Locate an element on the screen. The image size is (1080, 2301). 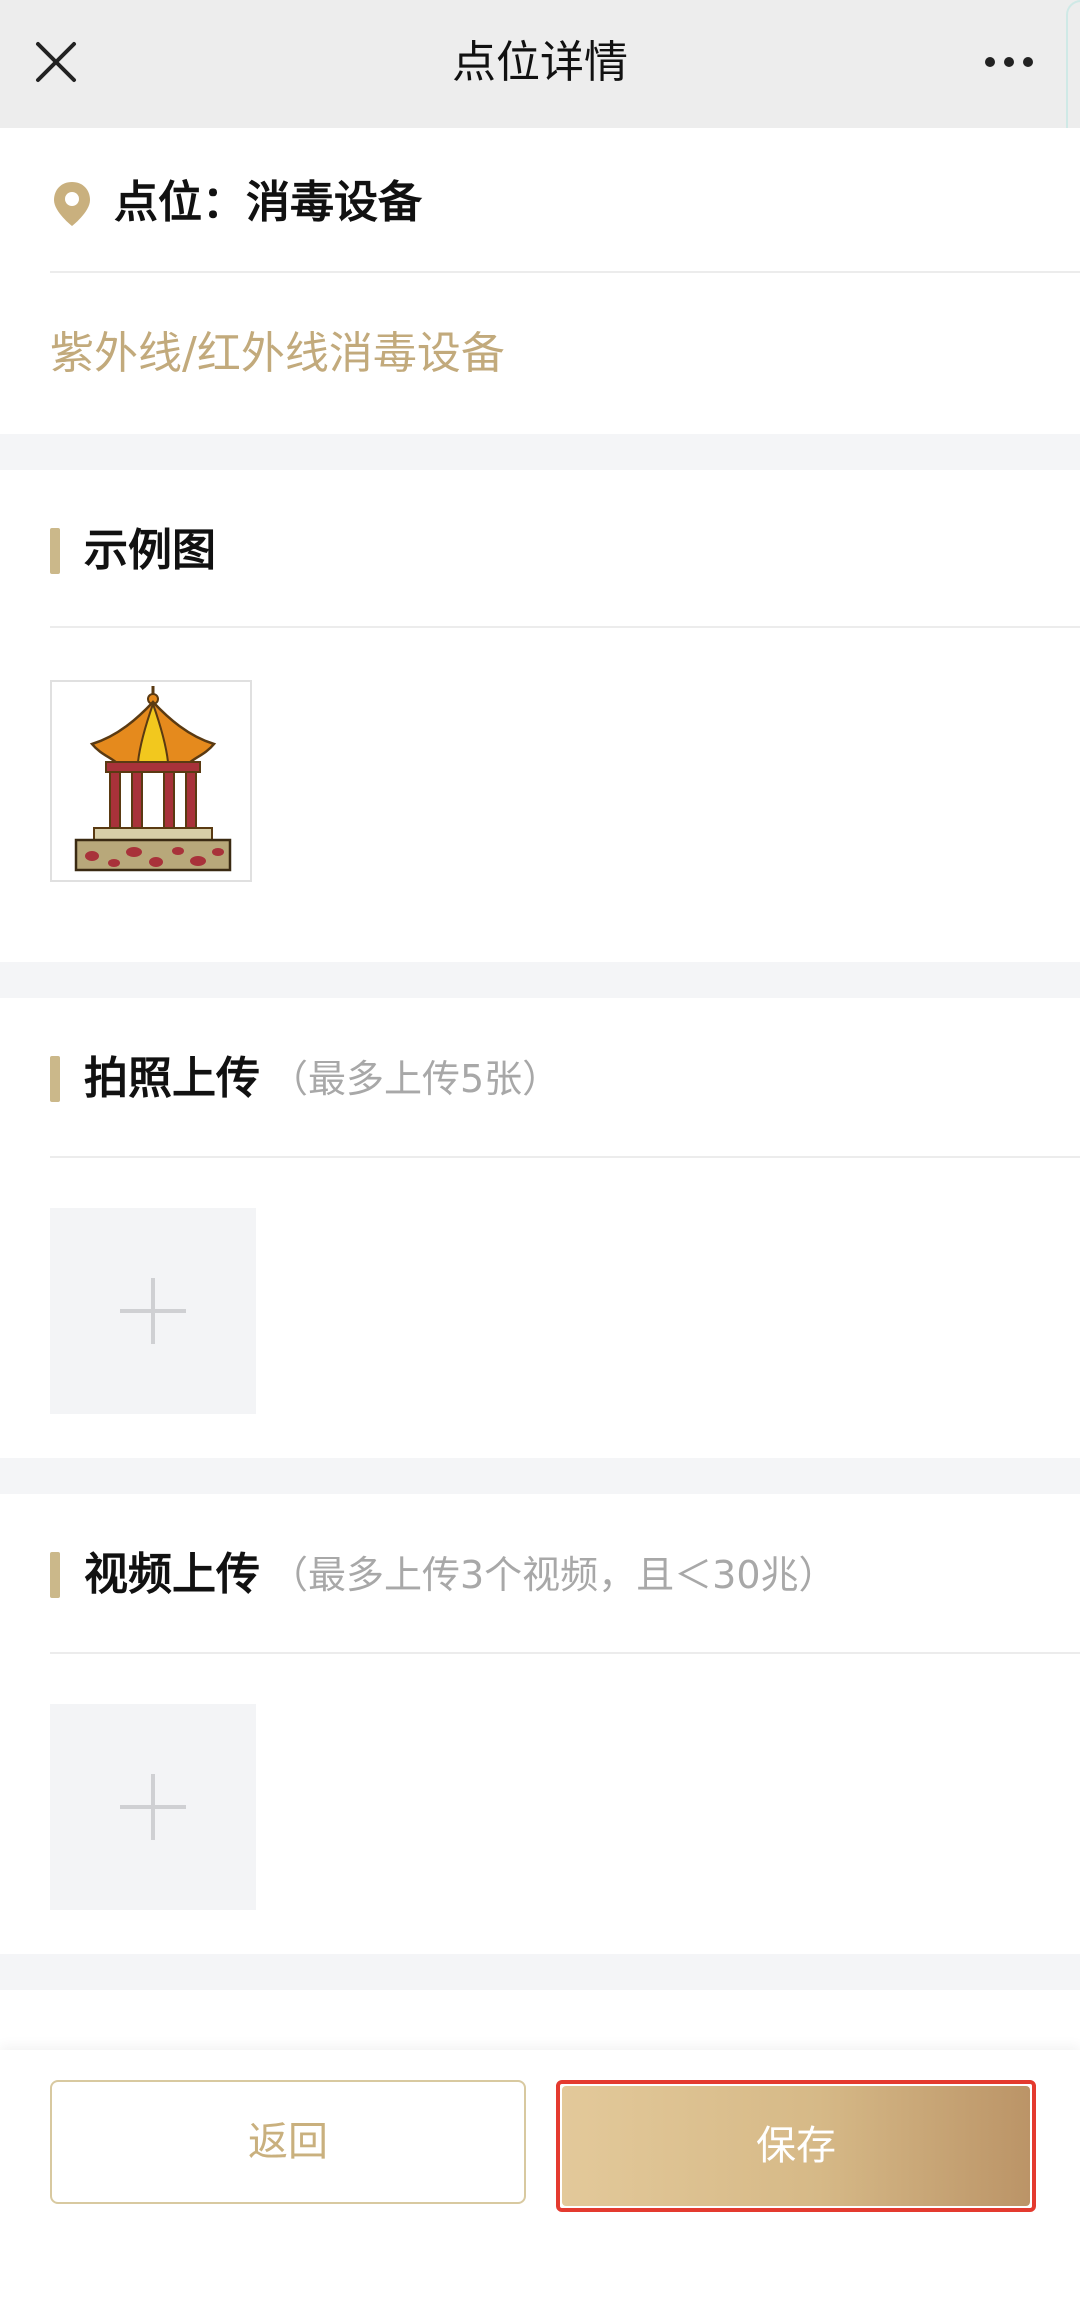
video-section-title: 视频上传 is located at coordinates (172, 1574).